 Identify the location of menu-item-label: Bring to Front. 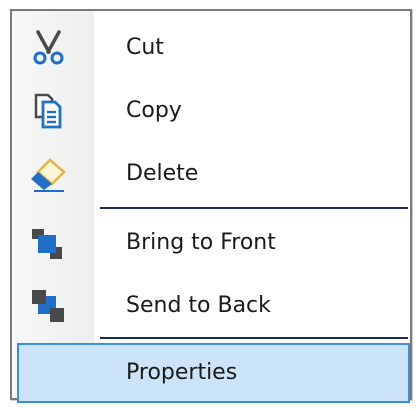
(201, 242).